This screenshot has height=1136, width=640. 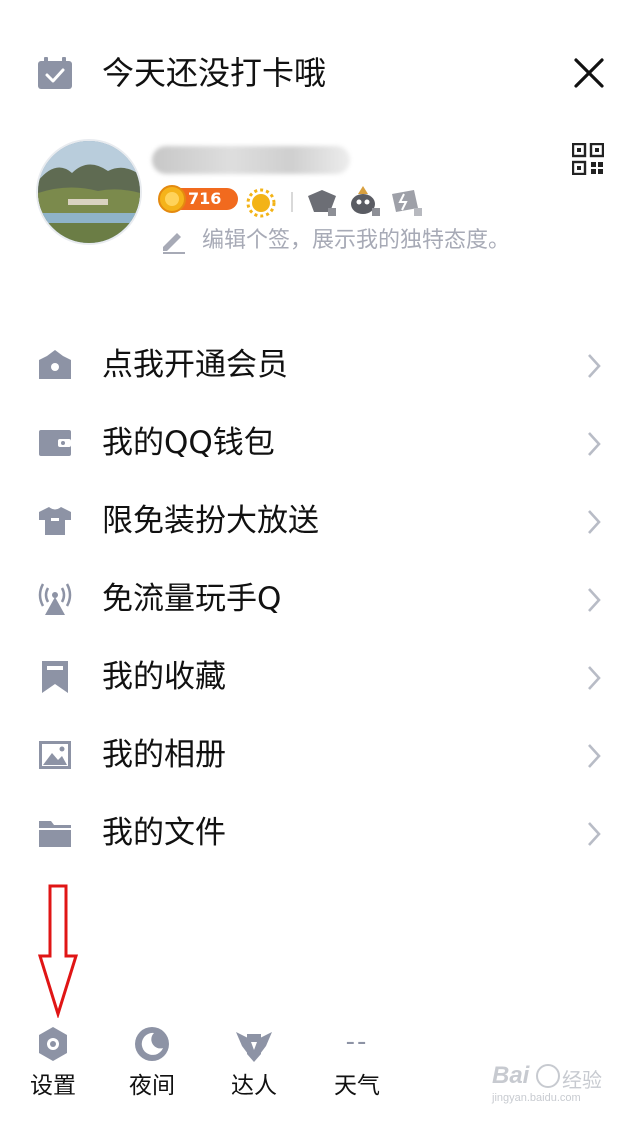 What do you see at coordinates (58, 951) in the screenshot?
I see `annotation-arrow-down-icon` at bounding box center [58, 951].